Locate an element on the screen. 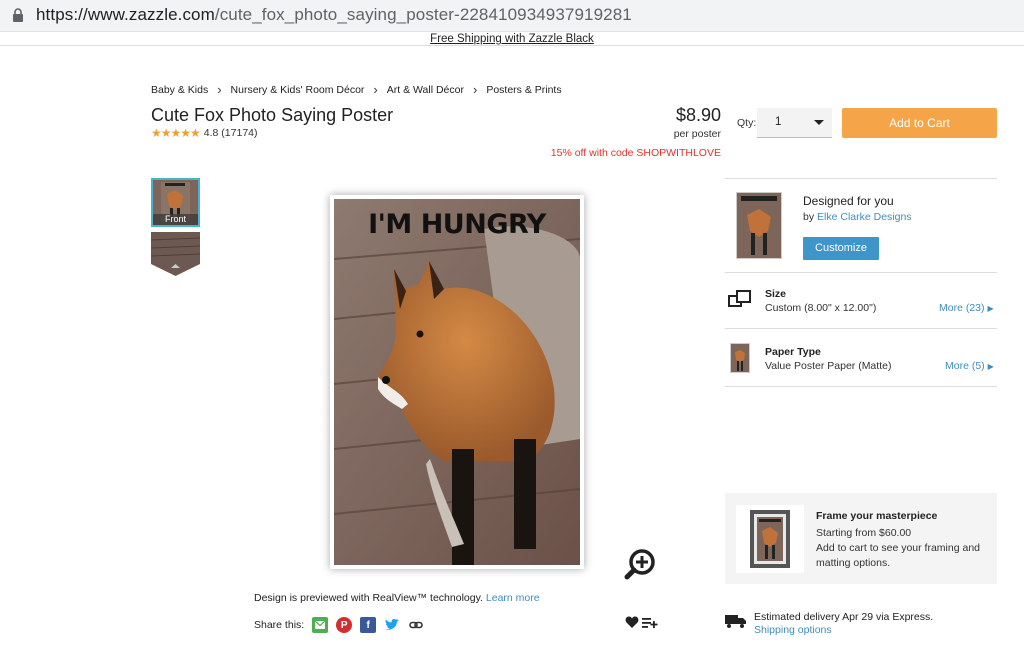 Image resolution: width=1024 pixels, height=650 pixels. price-unit: per poster is located at coordinates (697, 134).